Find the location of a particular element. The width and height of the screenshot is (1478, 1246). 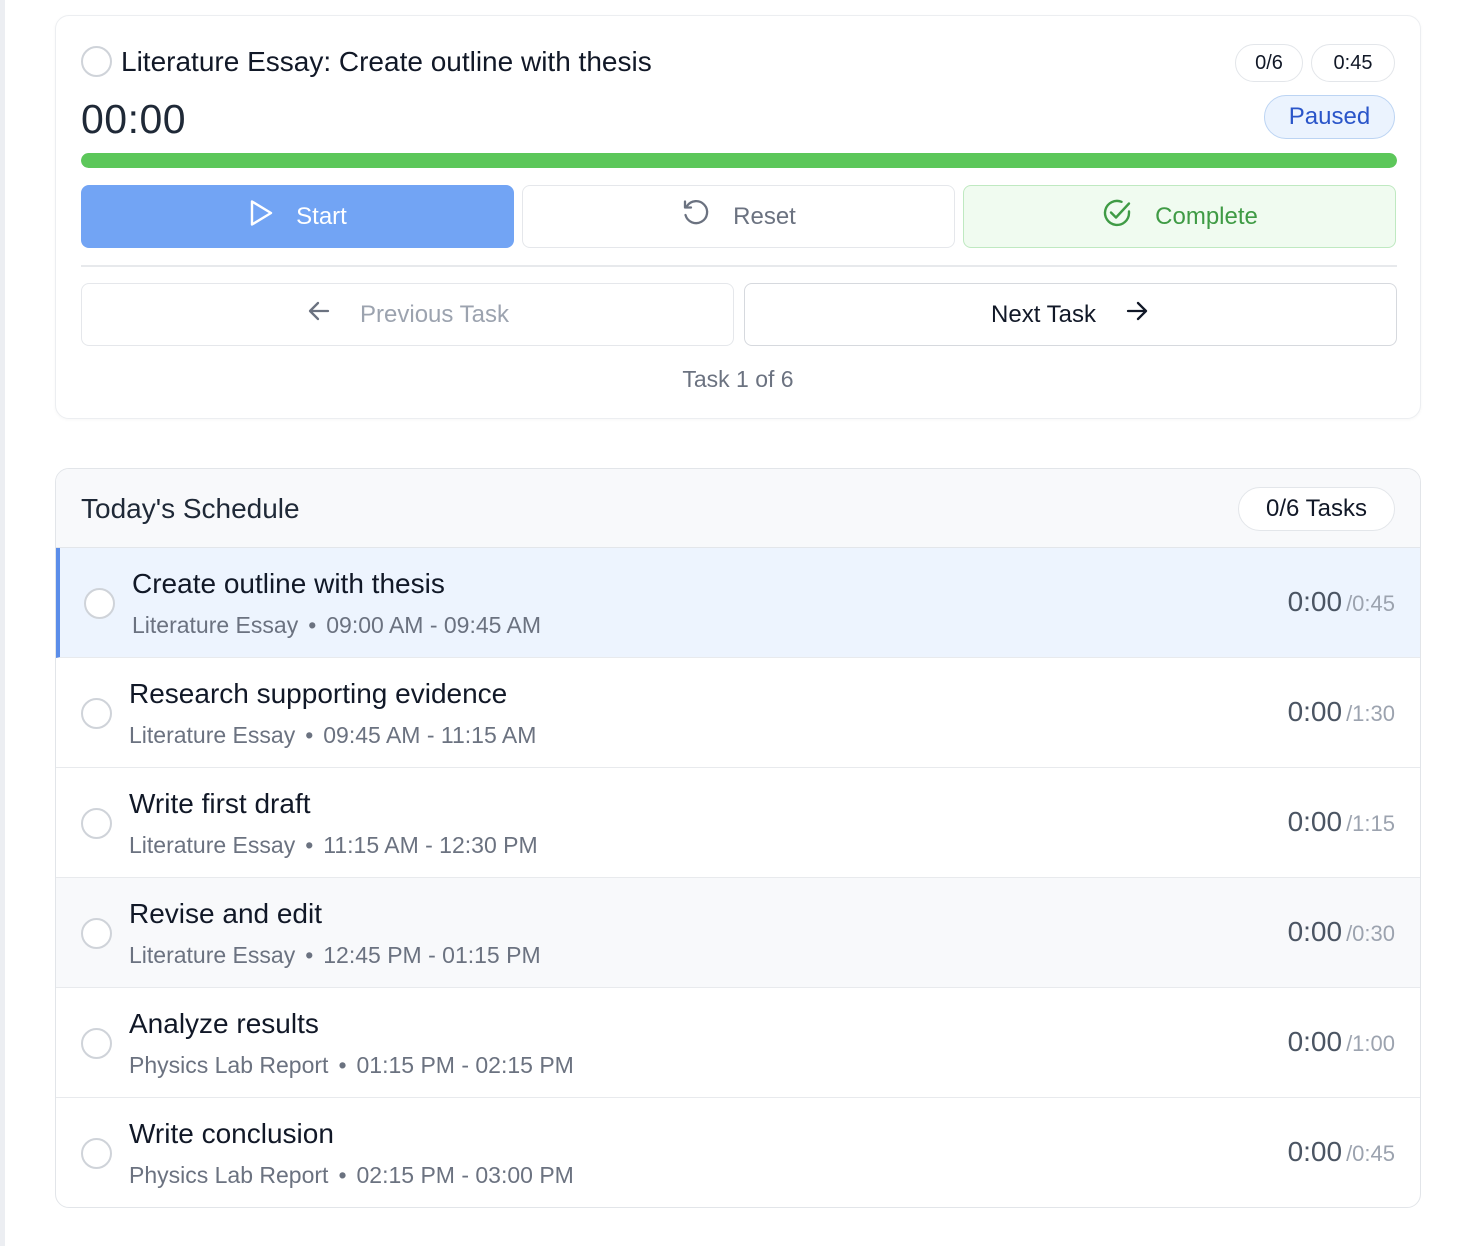

task-time-range: 11:15 AM - 12:30 PM is located at coordinates (430, 845).